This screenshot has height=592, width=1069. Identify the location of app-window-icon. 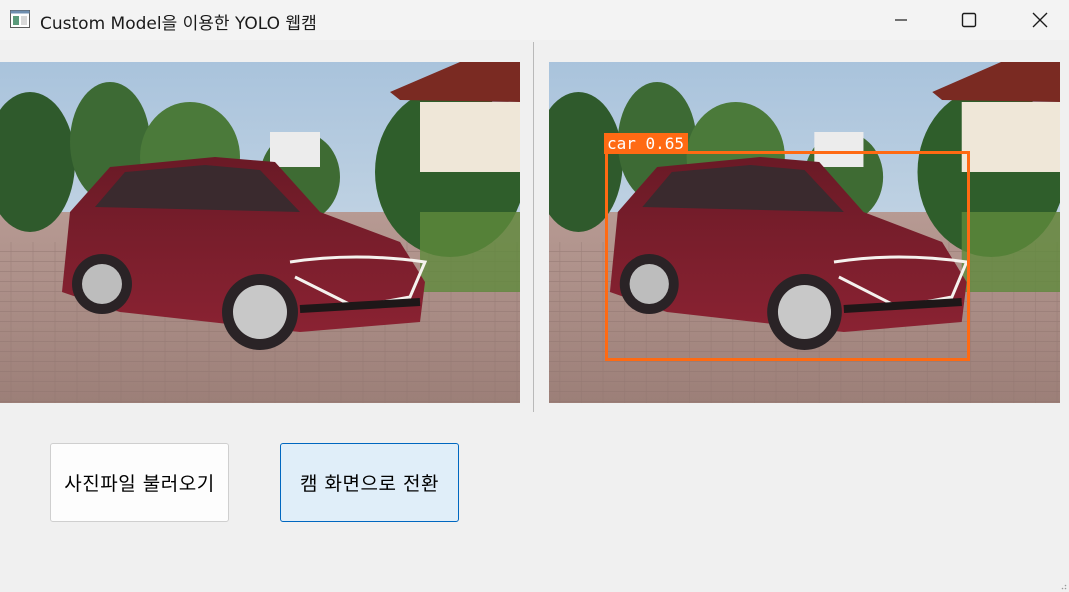
(20, 19).